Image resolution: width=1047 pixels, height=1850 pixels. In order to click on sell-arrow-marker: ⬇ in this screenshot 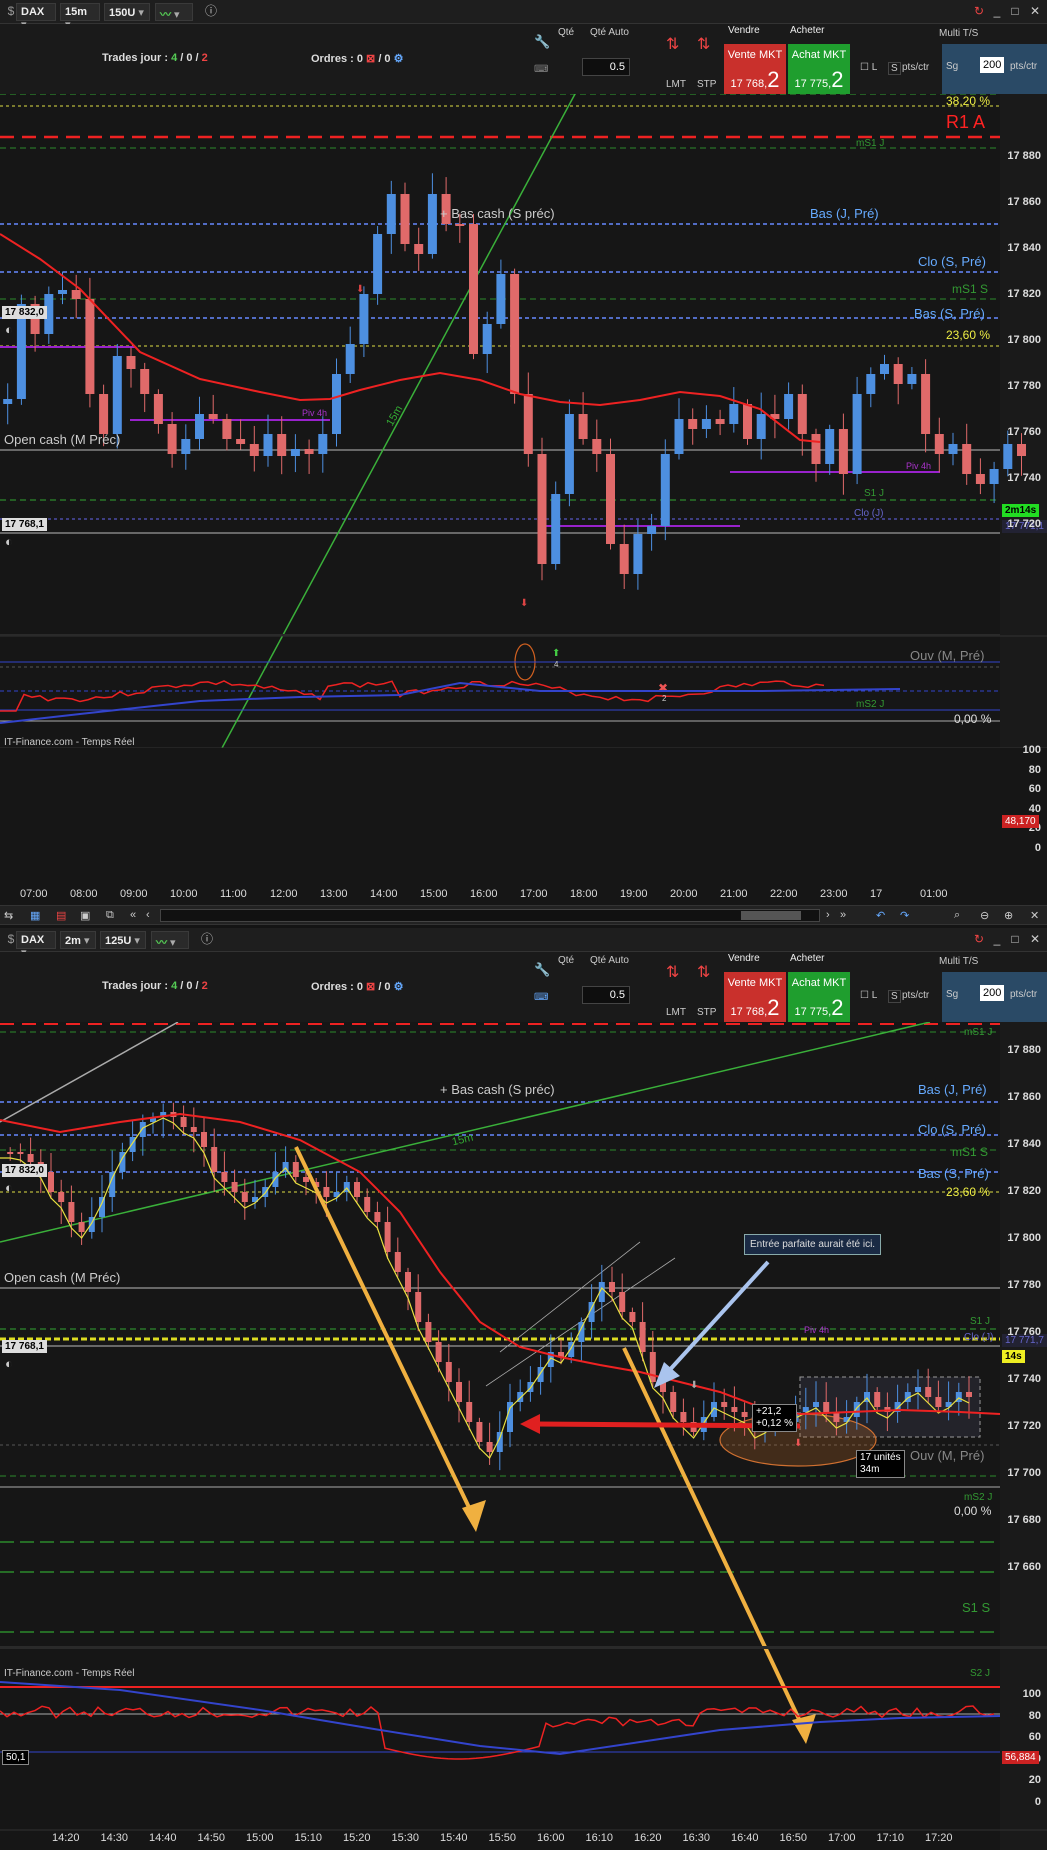, I will do `click(360, 289)`.